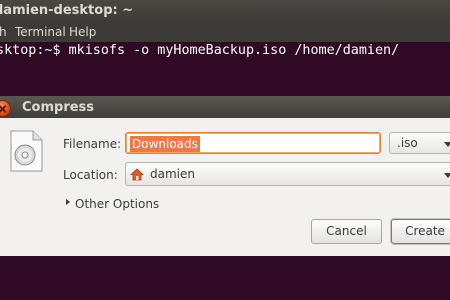 The height and width of the screenshot is (300, 450). Describe the element at coordinates (253, 143) in the screenshot. I see `filename-input: Downloads` at that location.